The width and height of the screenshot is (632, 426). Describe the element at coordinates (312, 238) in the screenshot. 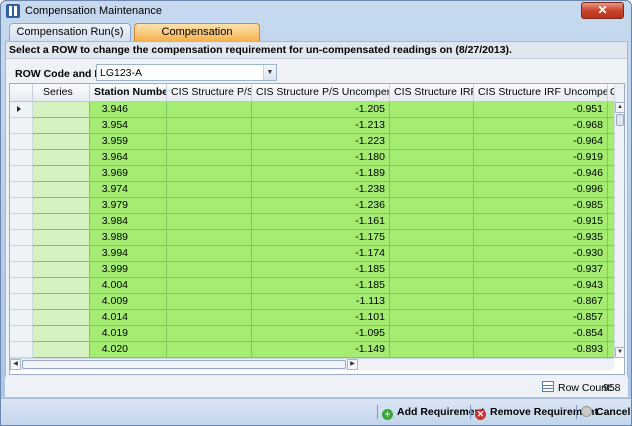

I see `table-row: 3.989 -1.175 -0.935` at that location.